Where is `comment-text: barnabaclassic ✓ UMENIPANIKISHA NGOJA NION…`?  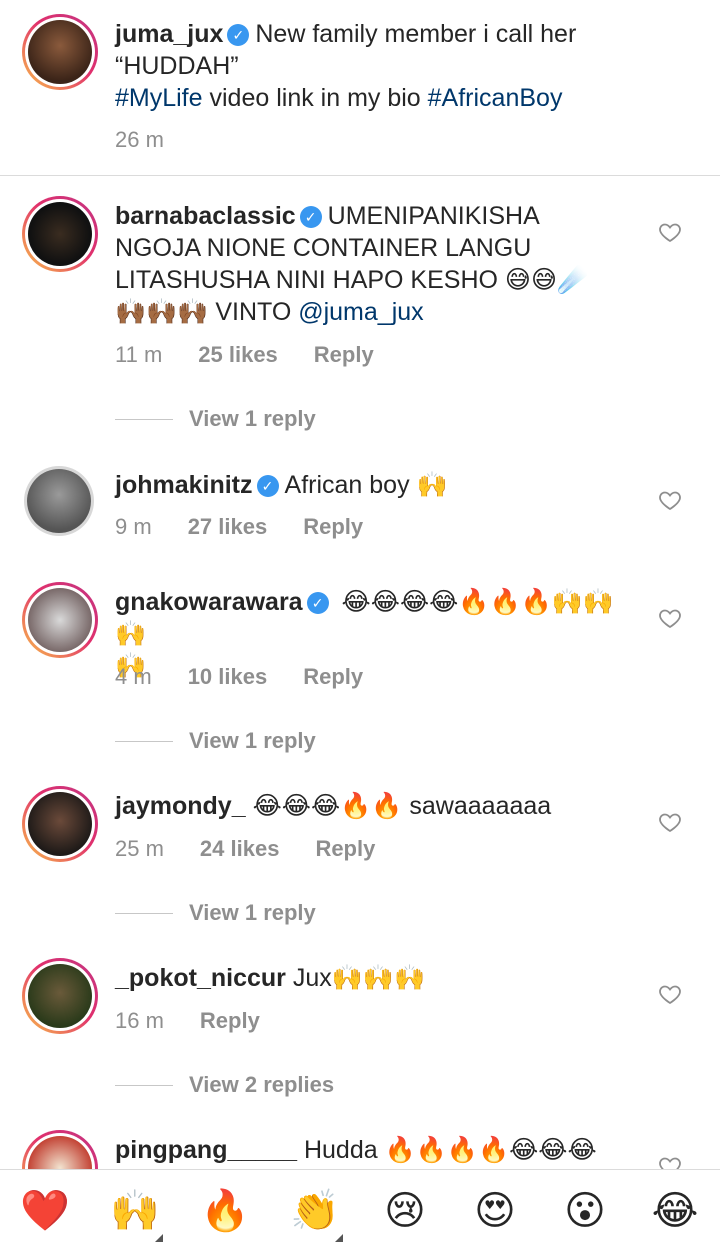
comment-text: barnabaclassic ✓ UMENIPANIKISHA NGOJA NION… is located at coordinates (380, 264).